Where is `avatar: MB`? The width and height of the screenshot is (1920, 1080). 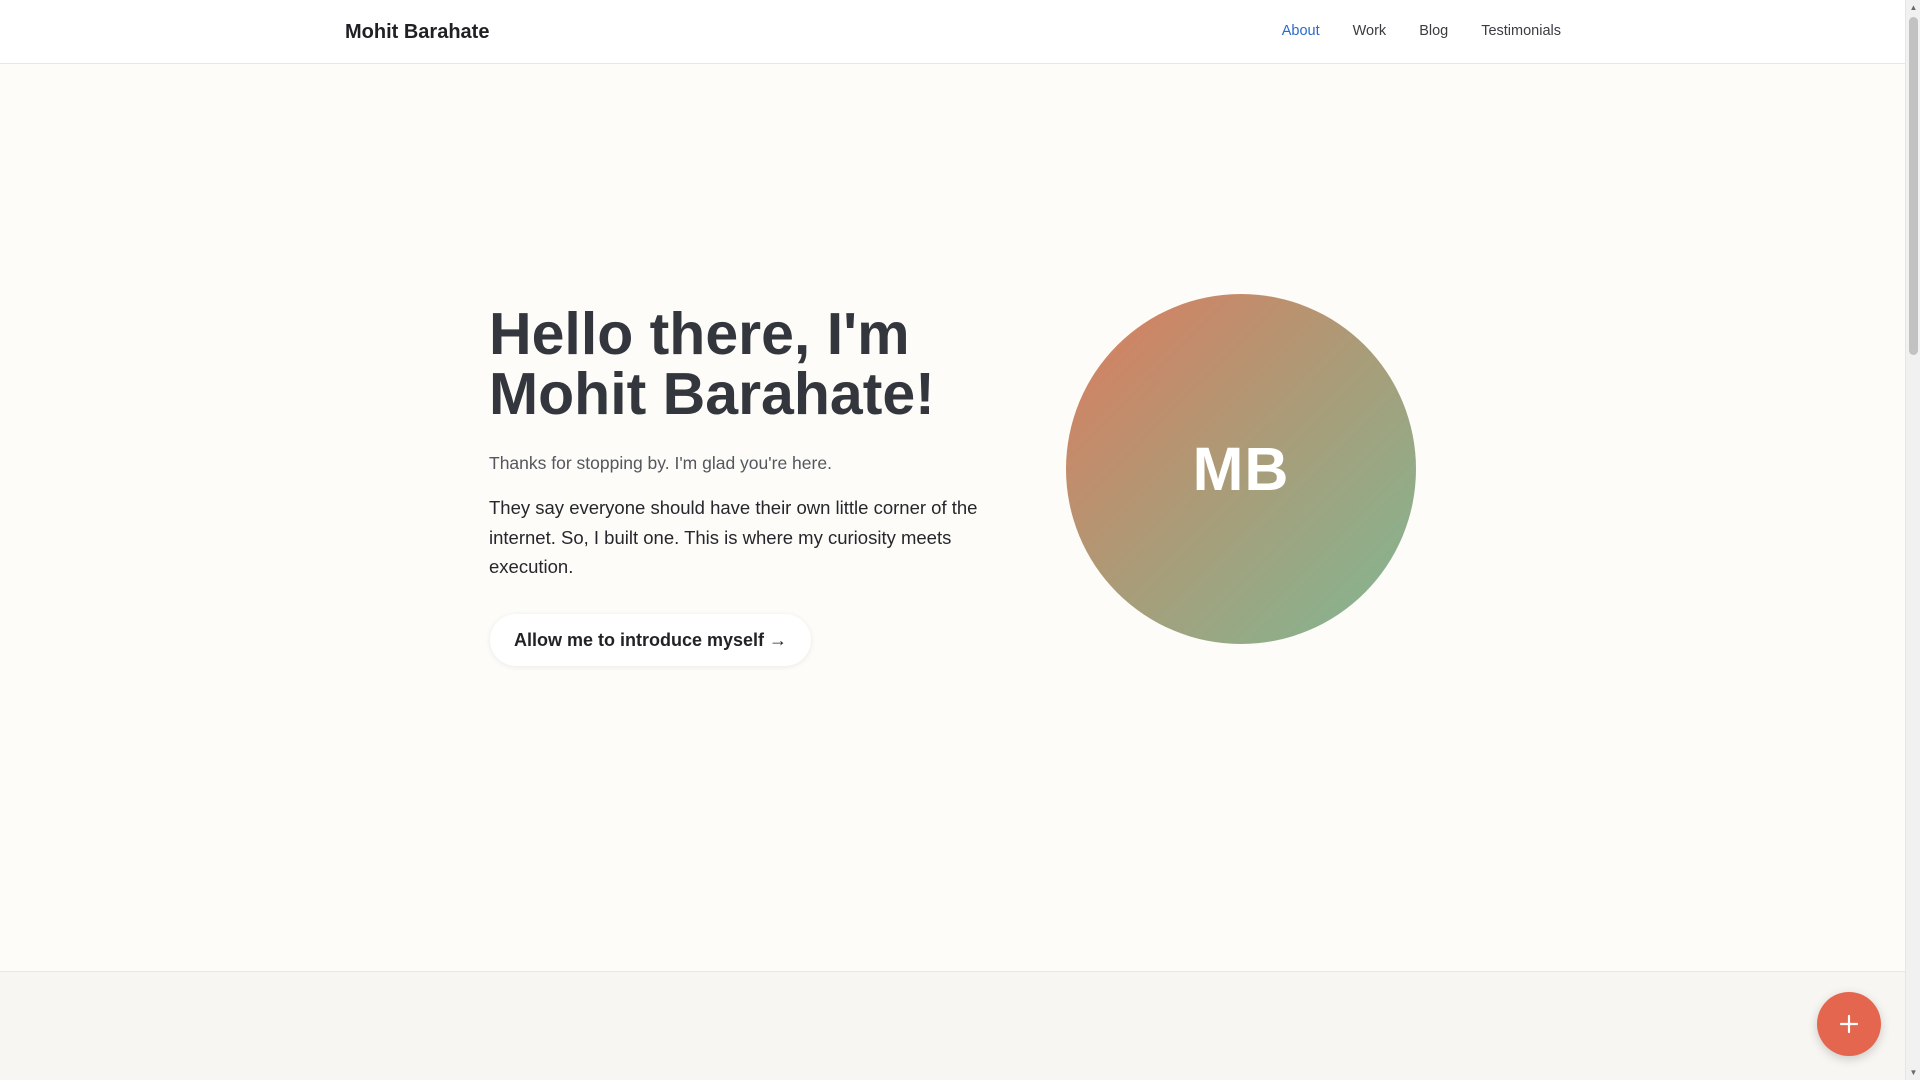 avatar: MB is located at coordinates (1241, 469).